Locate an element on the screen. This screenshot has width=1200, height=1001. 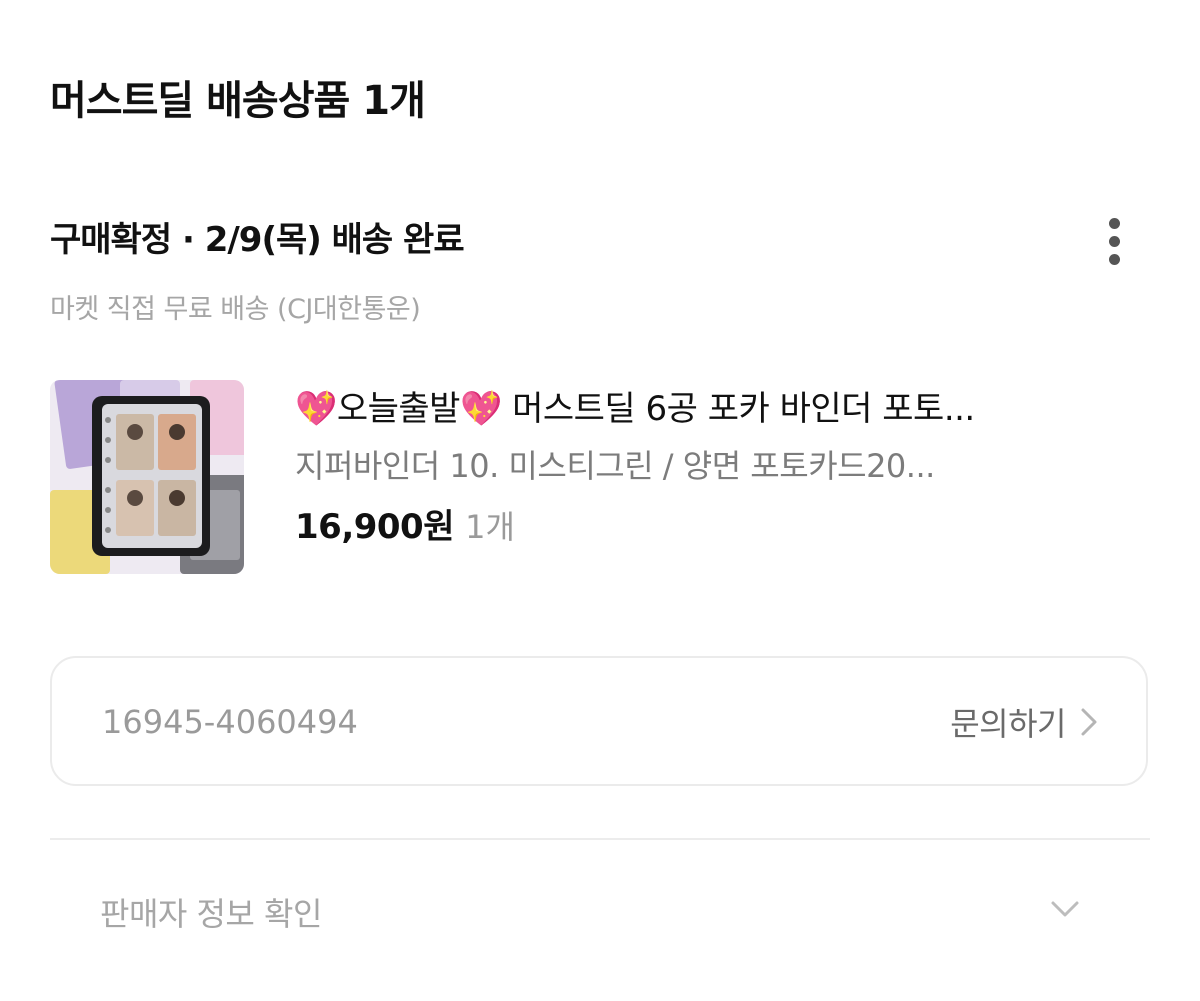
divider is located at coordinates (600, 839).